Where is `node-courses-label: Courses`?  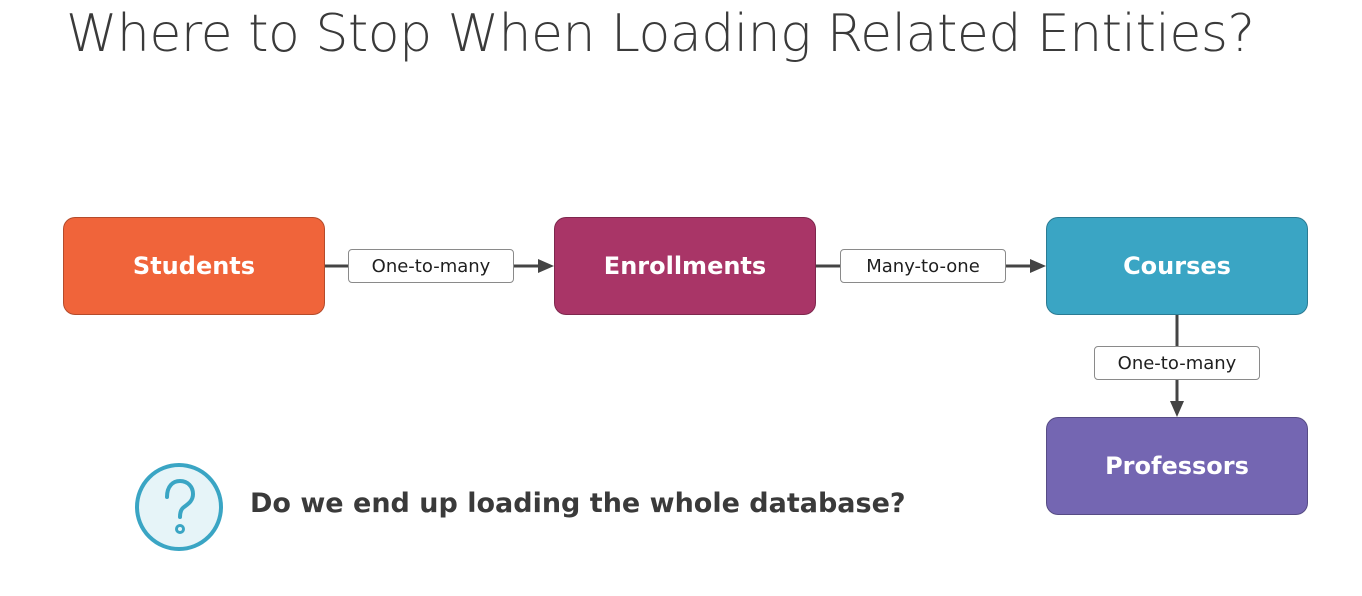 node-courses-label: Courses is located at coordinates (1177, 266).